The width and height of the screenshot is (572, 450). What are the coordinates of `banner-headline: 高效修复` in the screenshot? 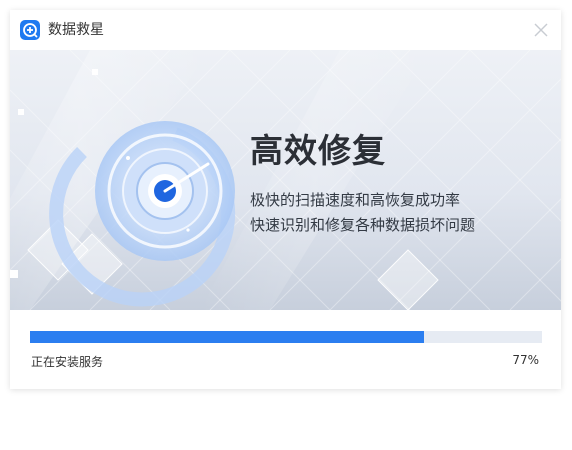 It's located at (318, 150).